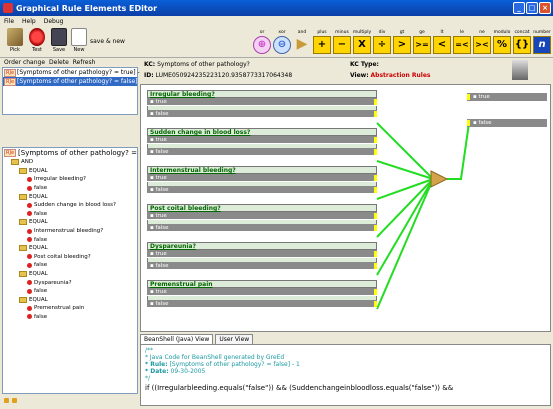 This screenshot has height=409, width=553. Describe the element at coordinates (54, 21) in the screenshot. I see `menu-debug: Debug` at that location.